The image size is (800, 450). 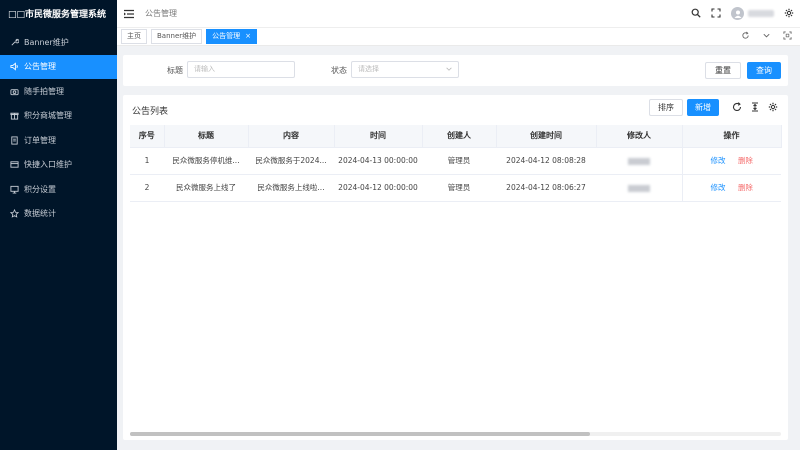 What do you see at coordinates (147, 161) in the screenshot?
I see `row-index: 1` at bounding box center [147, 161].